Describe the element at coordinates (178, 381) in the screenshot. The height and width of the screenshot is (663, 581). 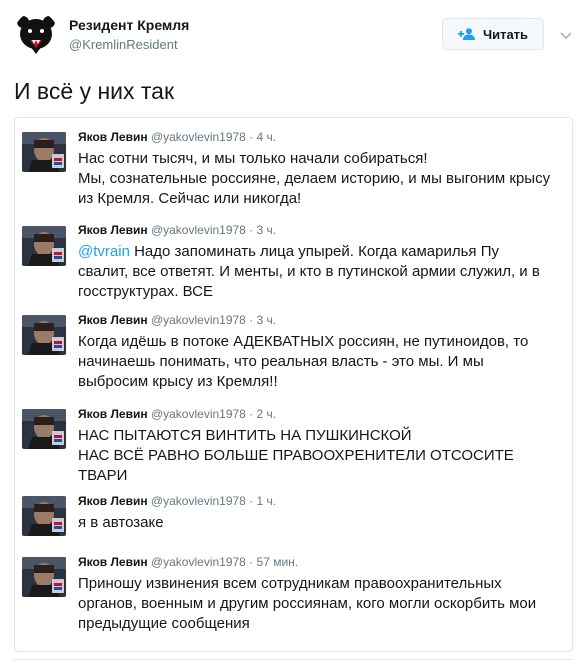
I see `text-line: выбросим крысу из Кремля!!` at that location.